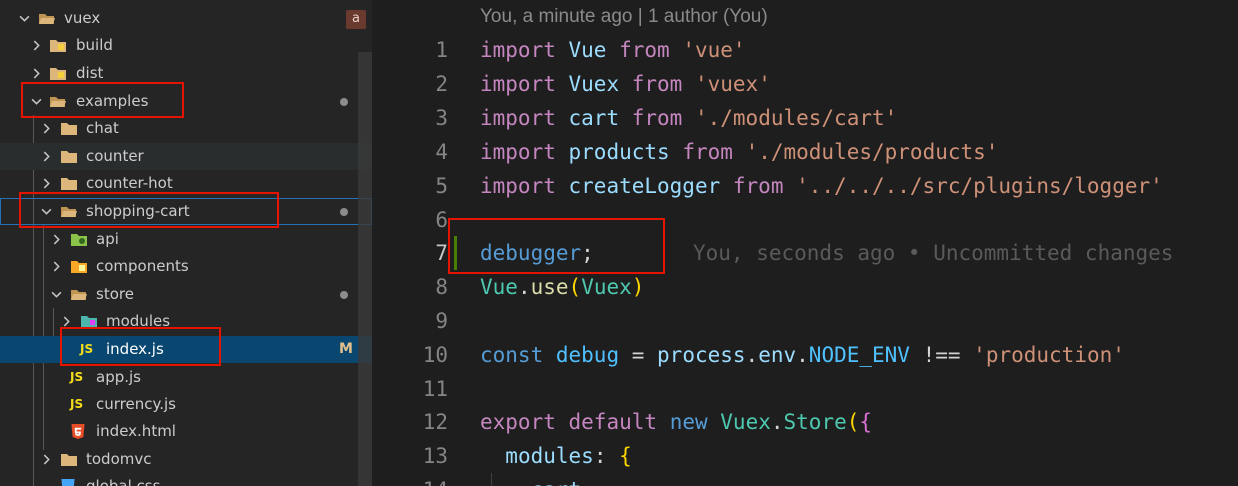 Image resolution: width=1238 pixels, height=486 pixels. What do you see at coordinates (805, 479) in the screenshot?
I see `code-line-14: 14 cart,` at bounding box center [805, 479].